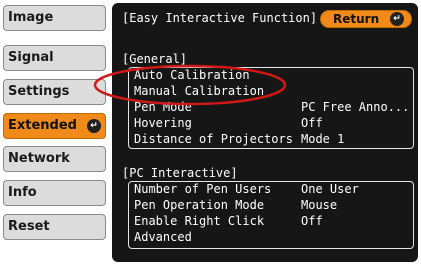 This screenshot has width=421, height=265. Describe the element at coordinates (163, 237) in the screenshot. I see `row-label: Advanced` at that location.